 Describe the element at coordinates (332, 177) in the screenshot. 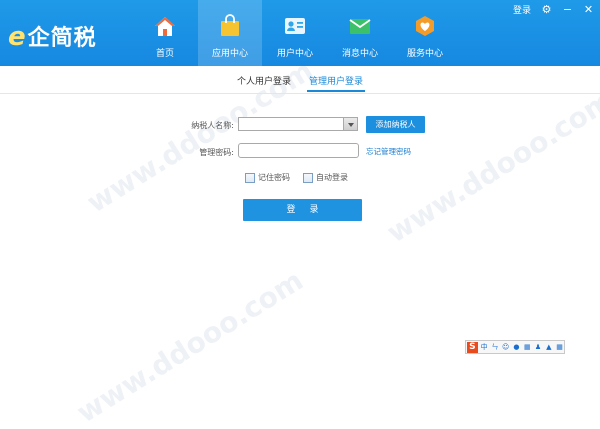

I see `auto-login-label: 自动登录` at that location.